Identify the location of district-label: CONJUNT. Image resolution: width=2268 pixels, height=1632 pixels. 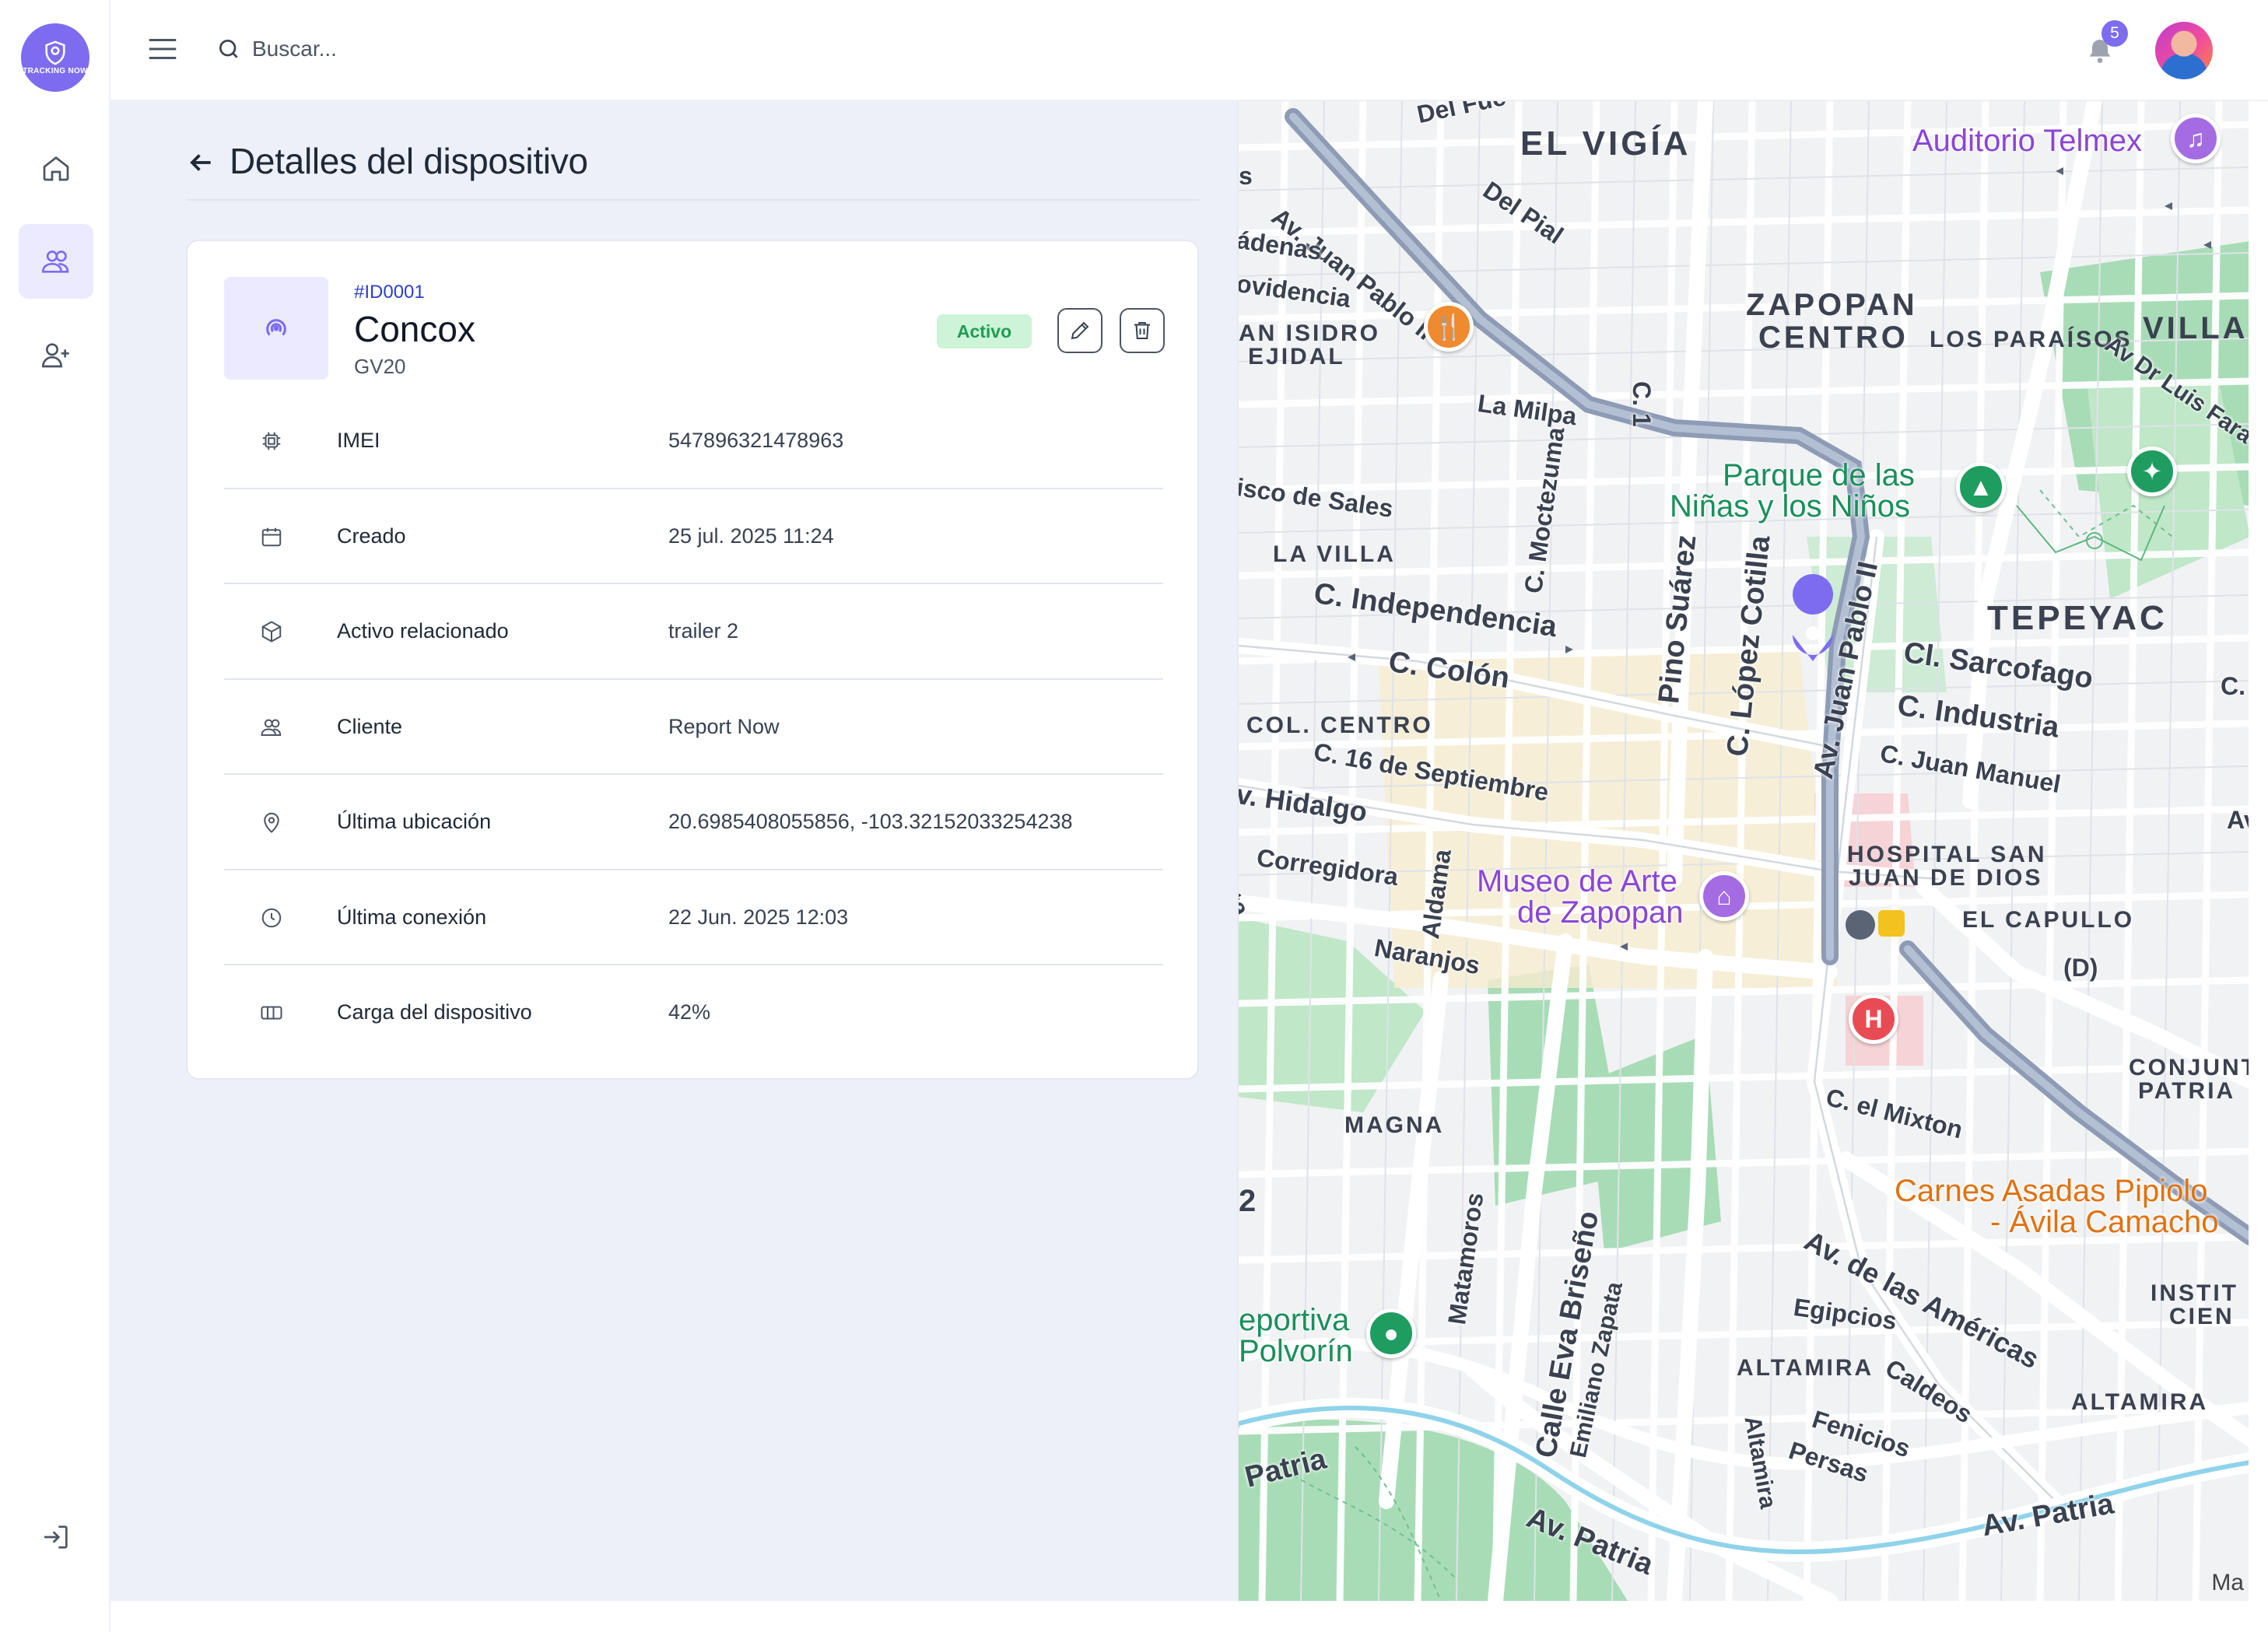
(2189, 1067).